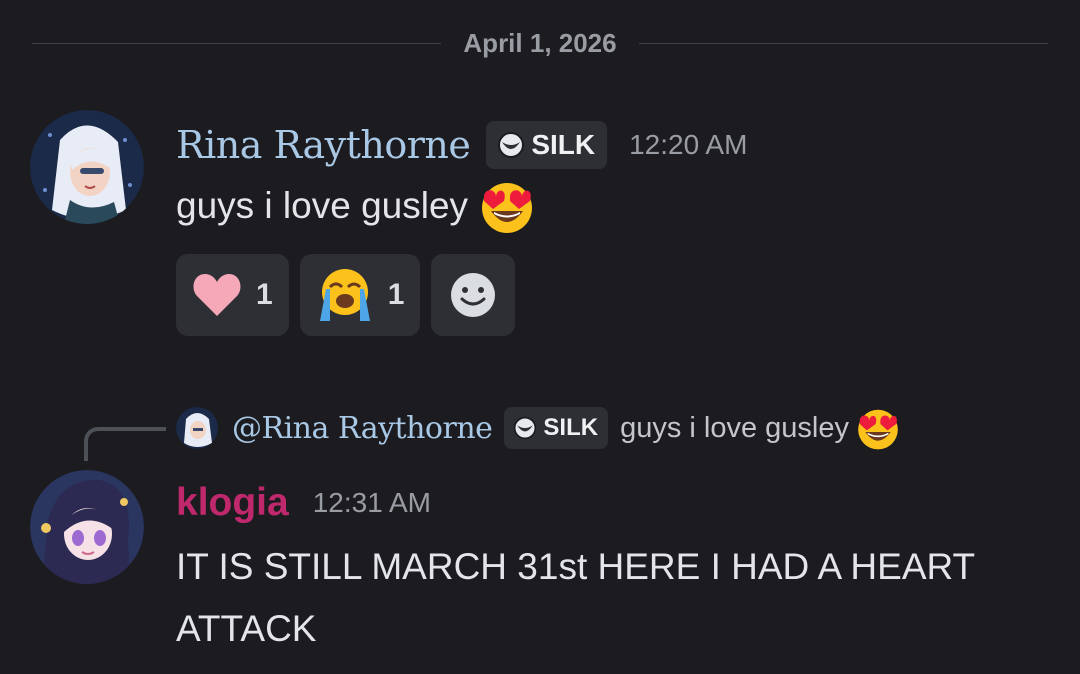 The height and width of the screenshot is (674, 1080). What do you see at coordinates (87, 167) in the screenshot?
I see `avatar-rina-raythorne` at bounding box center [87, 167].